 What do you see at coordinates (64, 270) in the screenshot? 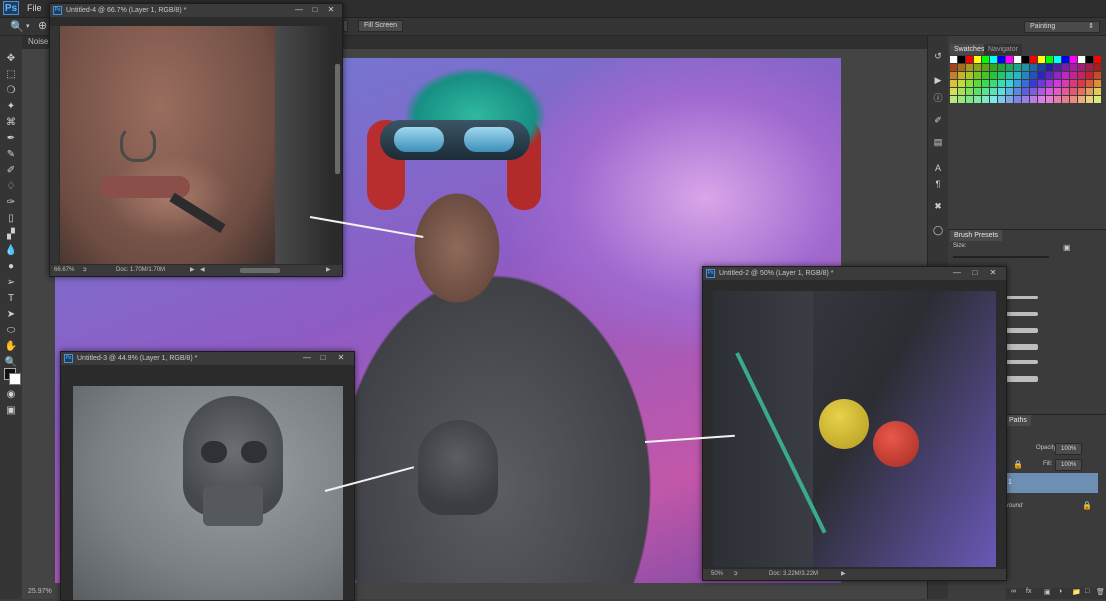
I see `window-zoom: 66.67%` at bounding box center [64, 270].